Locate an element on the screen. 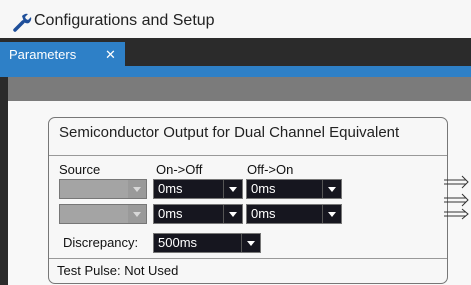  window-title: Configurations and Setup is located at coordinates (124, 20).